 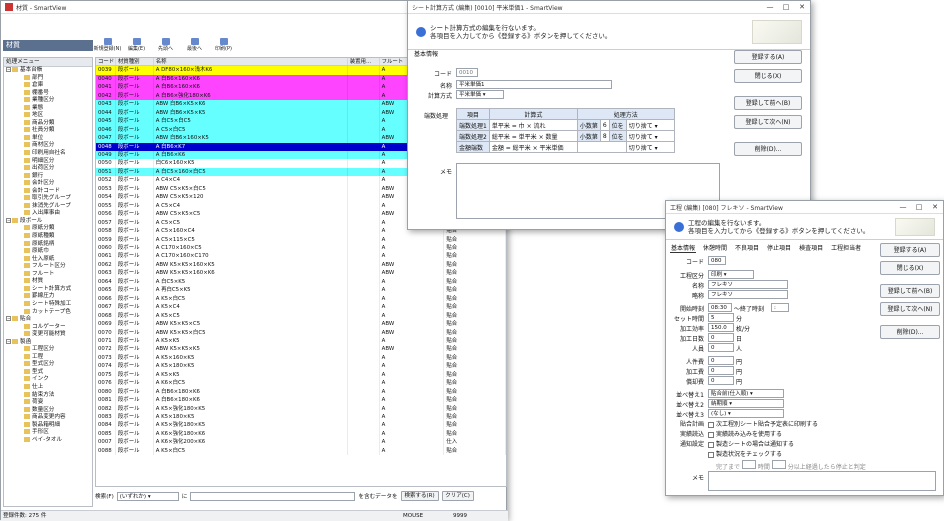 What do you see at coordinates (683, 248) in the screenshot?
I see `tab-basic: 基本情報` at bounding box center [683, 248].